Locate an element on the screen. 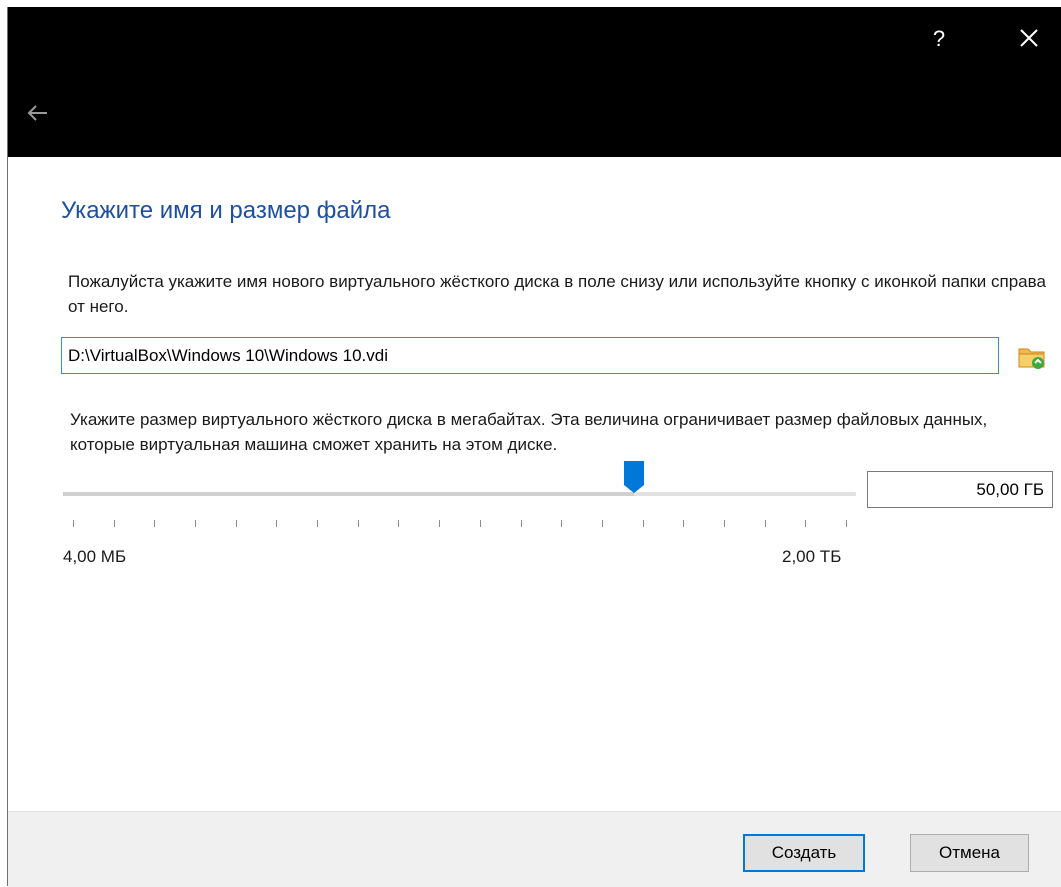  dialog-footer: Создать Отмена is located at coordinates (534, 849).